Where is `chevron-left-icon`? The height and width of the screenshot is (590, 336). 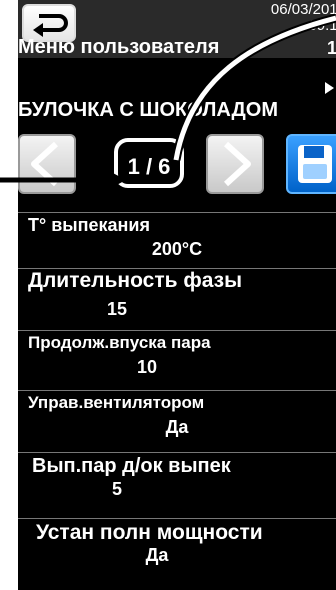
chevron-left-icon is located at coordinates (45, 164).